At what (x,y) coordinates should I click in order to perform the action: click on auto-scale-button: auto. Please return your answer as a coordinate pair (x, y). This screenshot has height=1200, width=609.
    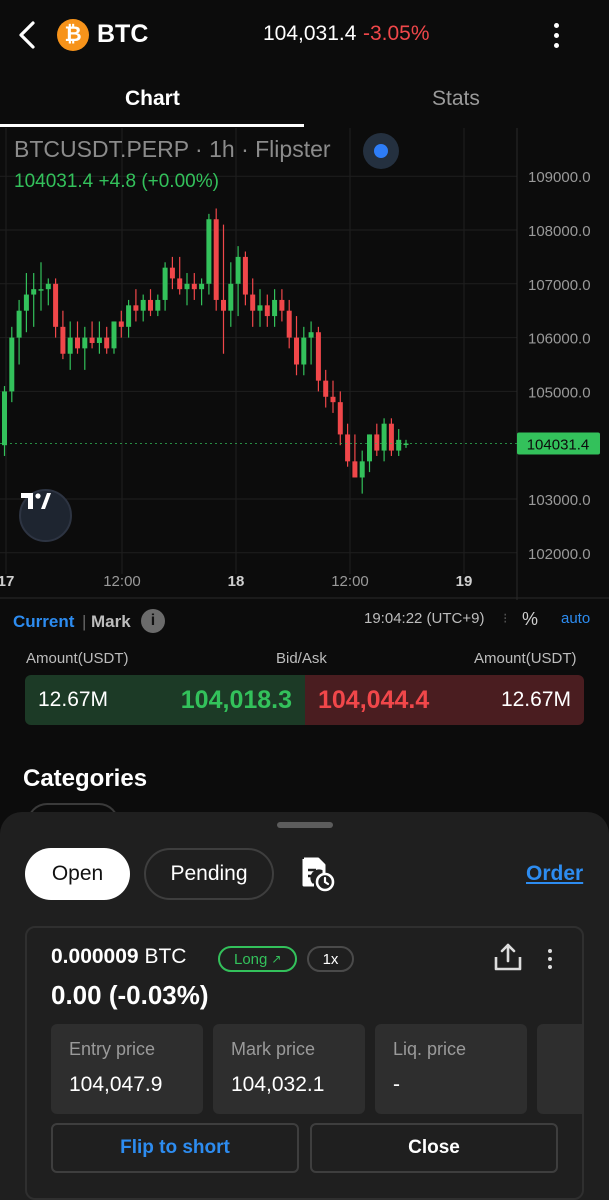
    Looking at the image, I should click on (575, 618).